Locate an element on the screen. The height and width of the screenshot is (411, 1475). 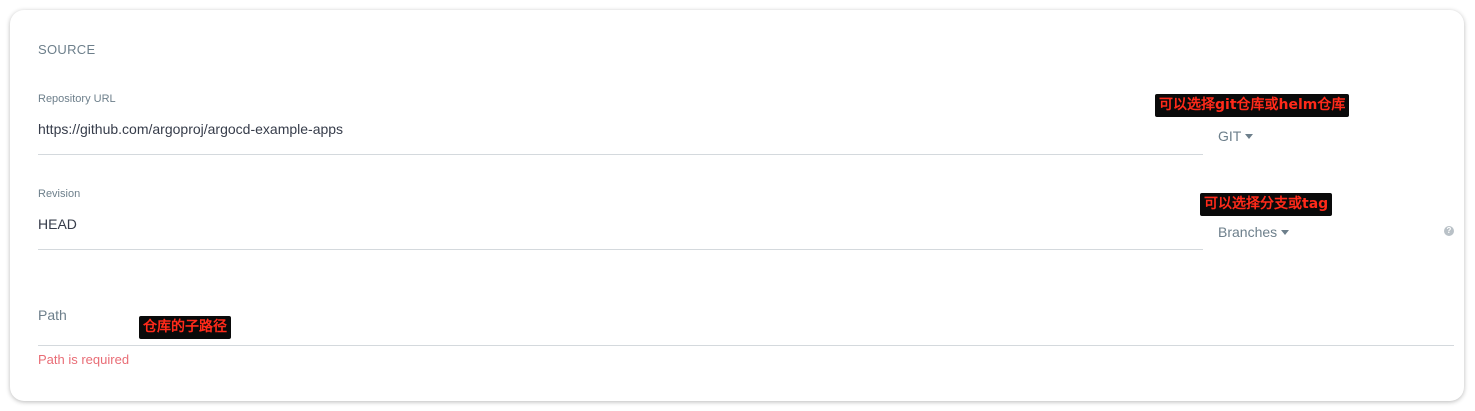
revision-type-dropdown: Branches is located at coordinates (1254, 232).